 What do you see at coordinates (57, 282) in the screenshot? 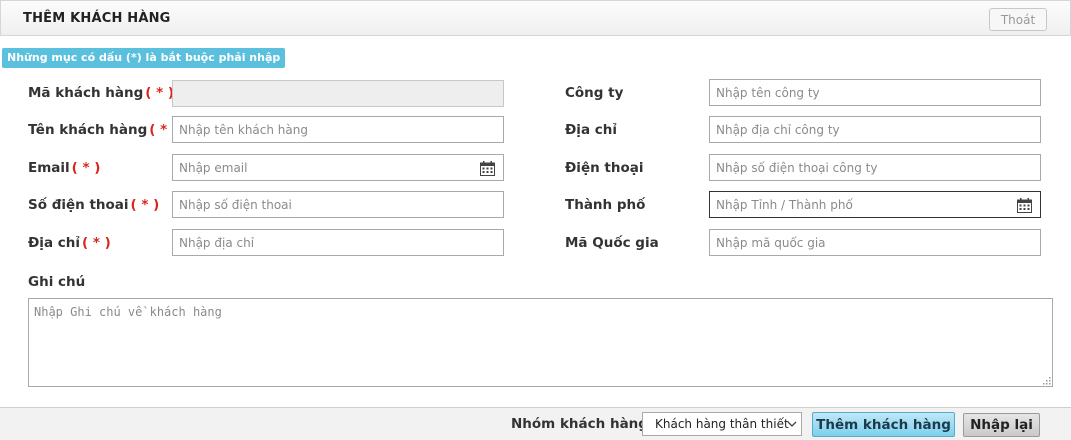
I see `note-label: Ghi chú` at bounding box center [57, 282].